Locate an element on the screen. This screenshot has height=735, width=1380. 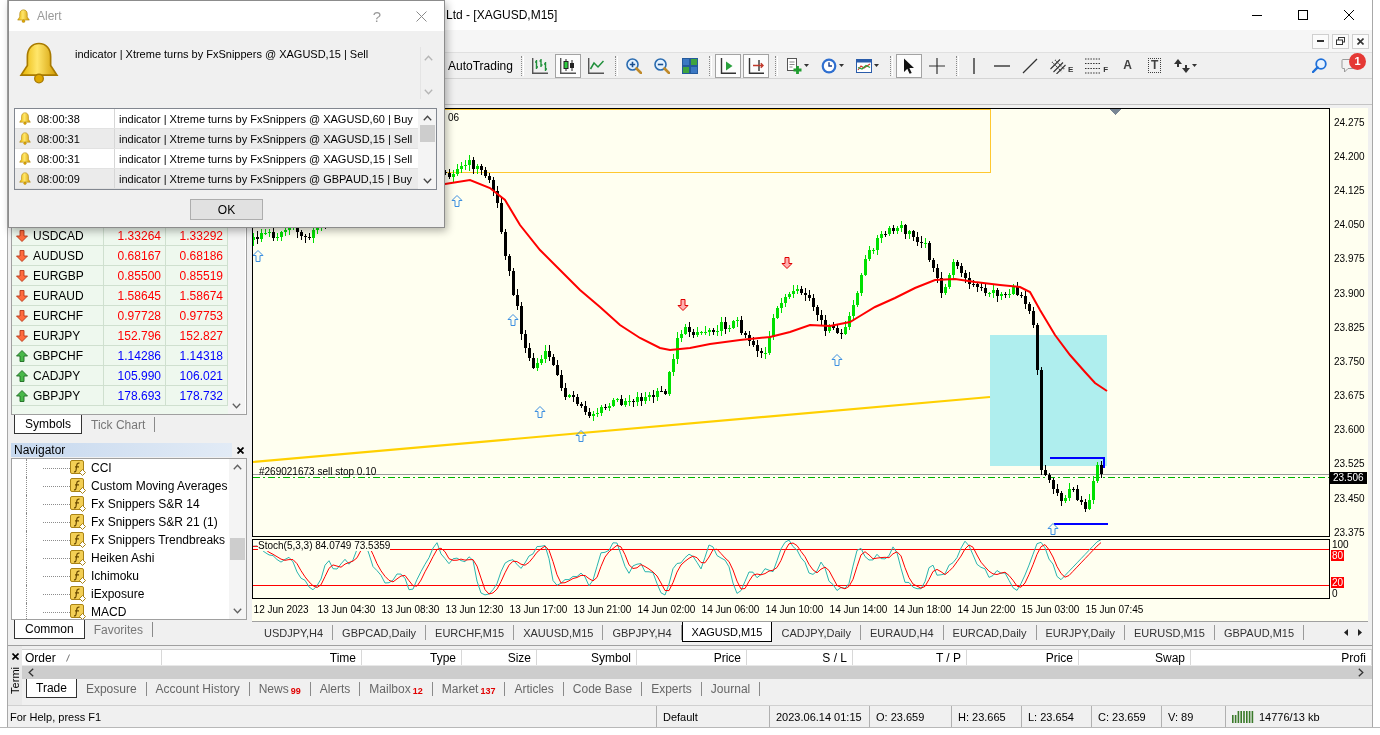
tree-item: Fx Snippers Trendbreaks is located at coordinates (158, 540).